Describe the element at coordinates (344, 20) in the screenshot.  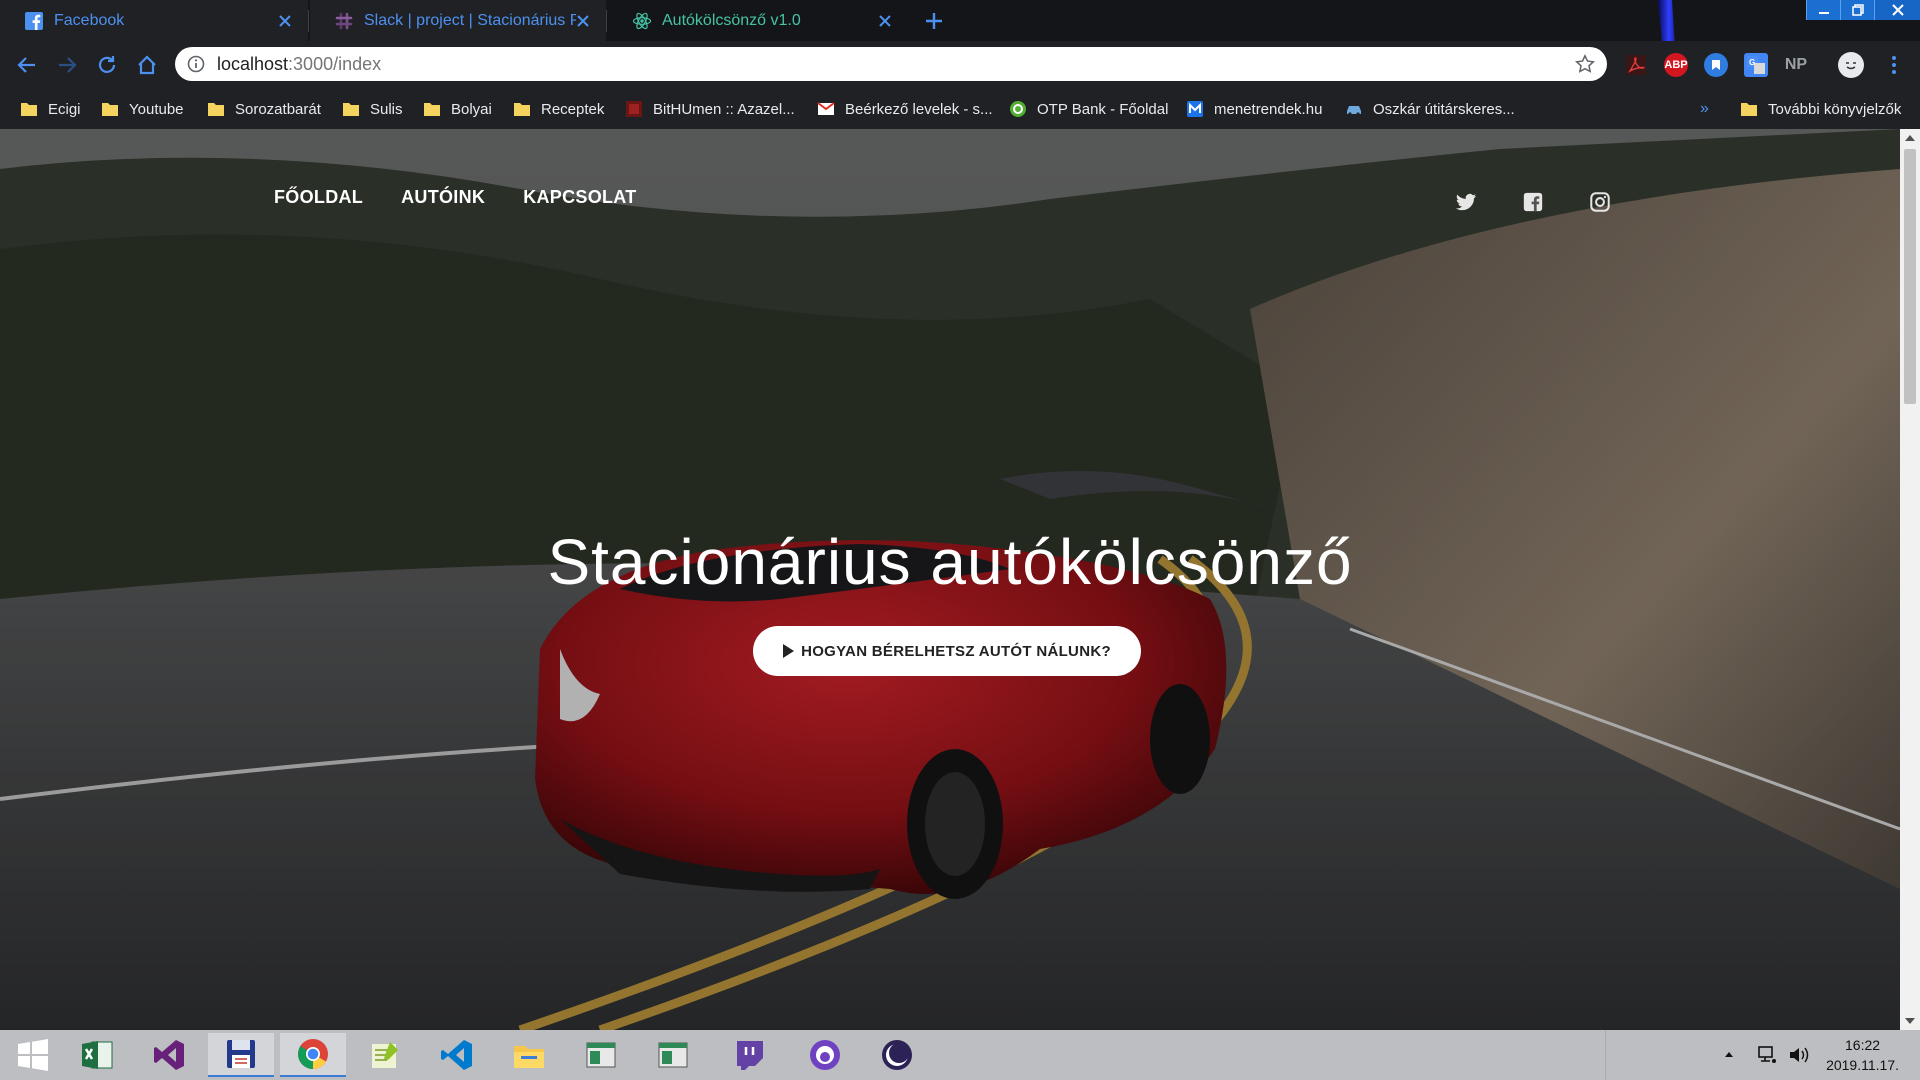
I see `slack-icon` at that location.